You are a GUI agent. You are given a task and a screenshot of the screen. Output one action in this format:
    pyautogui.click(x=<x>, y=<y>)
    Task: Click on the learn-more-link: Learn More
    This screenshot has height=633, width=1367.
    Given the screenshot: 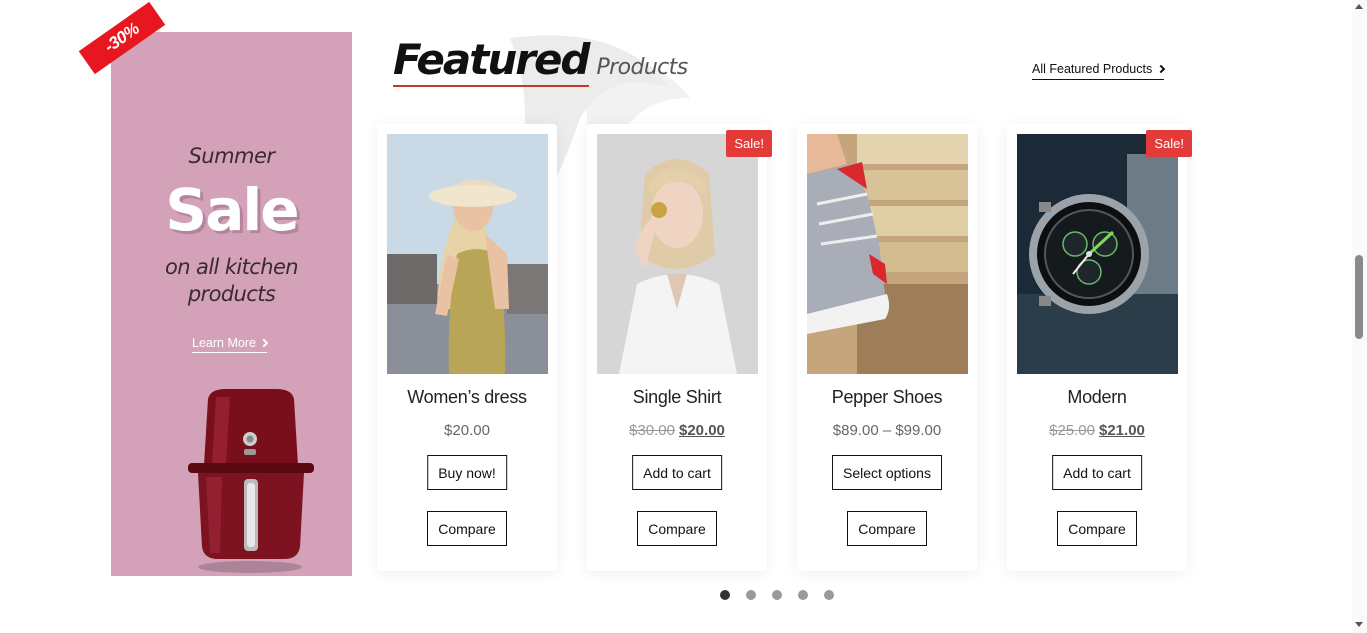 What is the action you would take?
    pyautogui.click(x=230, y=344)
    